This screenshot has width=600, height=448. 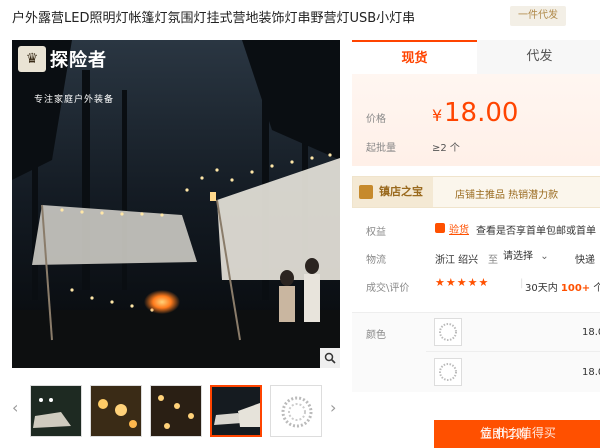 I want to click on destination-select-value: 请选择, so click(x=518, y=256).